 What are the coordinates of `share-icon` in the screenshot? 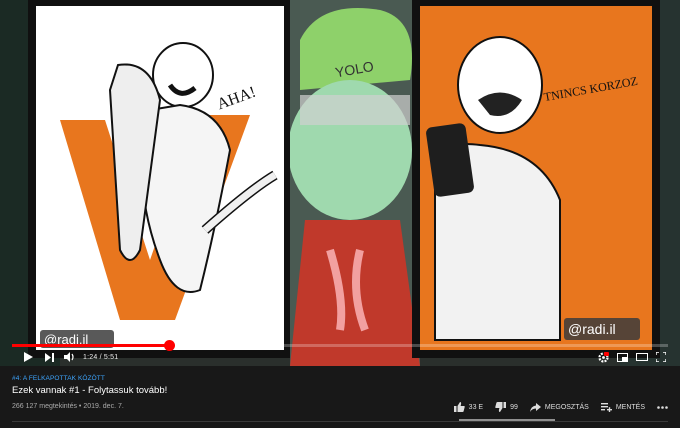 It's located at (535, 407).